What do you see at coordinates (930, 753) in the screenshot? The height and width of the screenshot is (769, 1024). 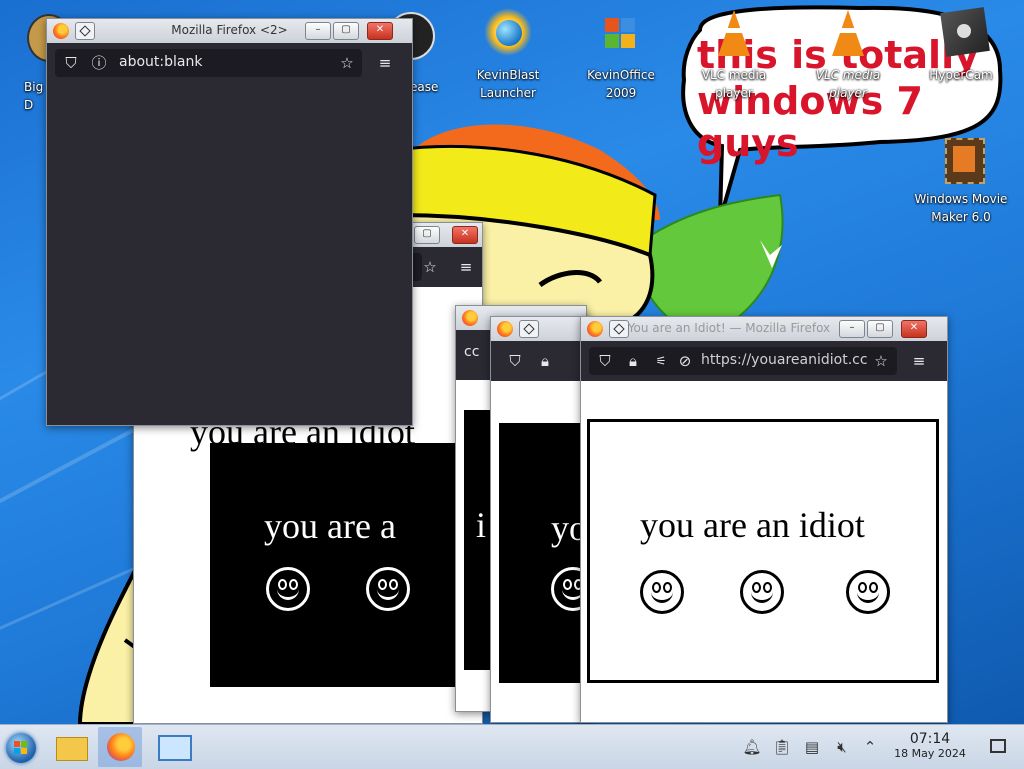 I see `clock-date: 18 May 2024` at bounding box center [930, 753].